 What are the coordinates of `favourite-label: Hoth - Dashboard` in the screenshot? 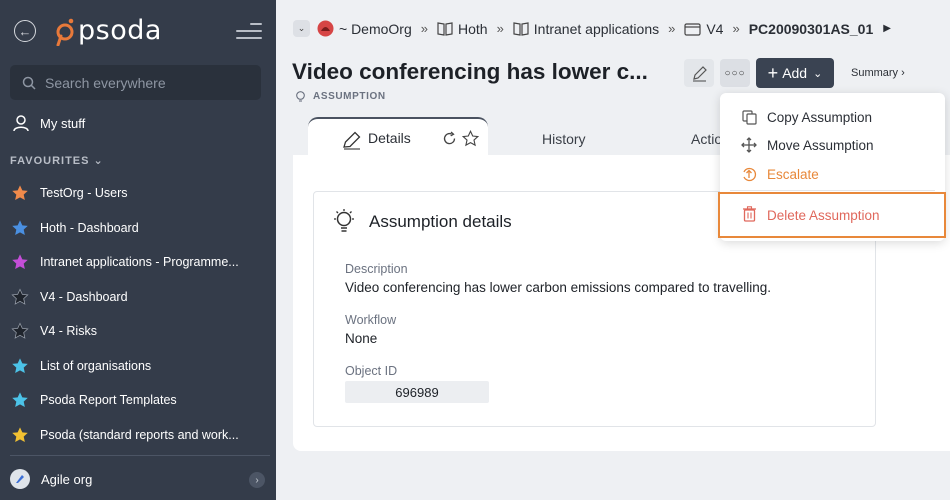 It's located at (89, 227).